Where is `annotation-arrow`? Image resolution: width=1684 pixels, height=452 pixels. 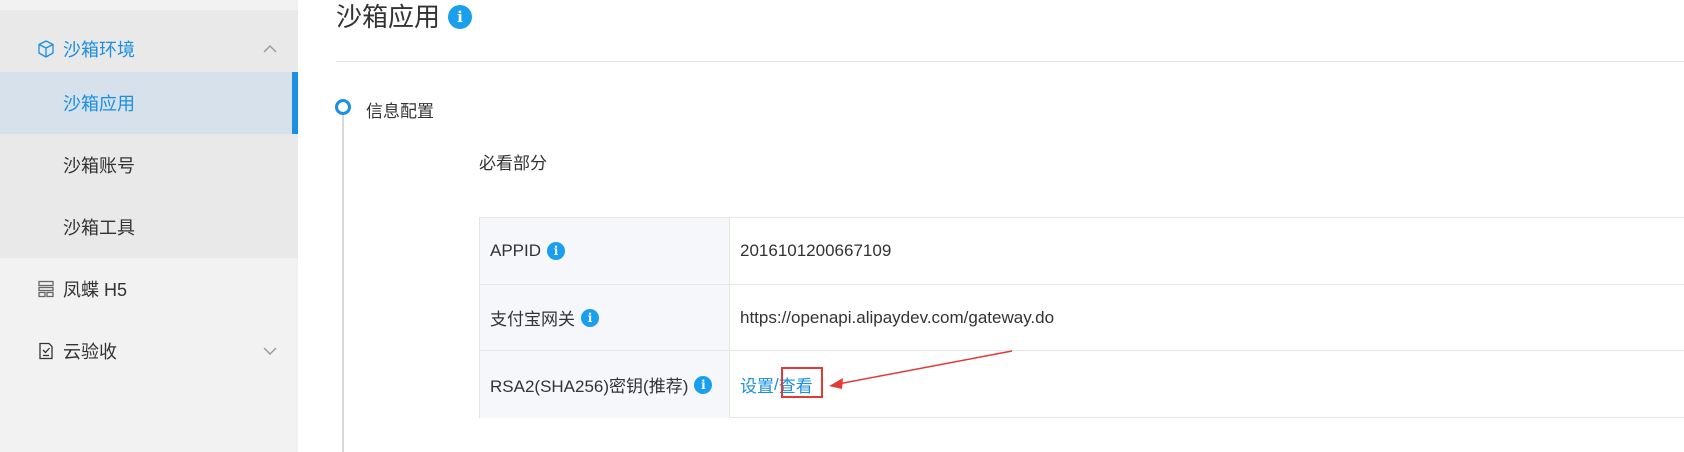
annotation-arrow is located at coordinates (921, 369).